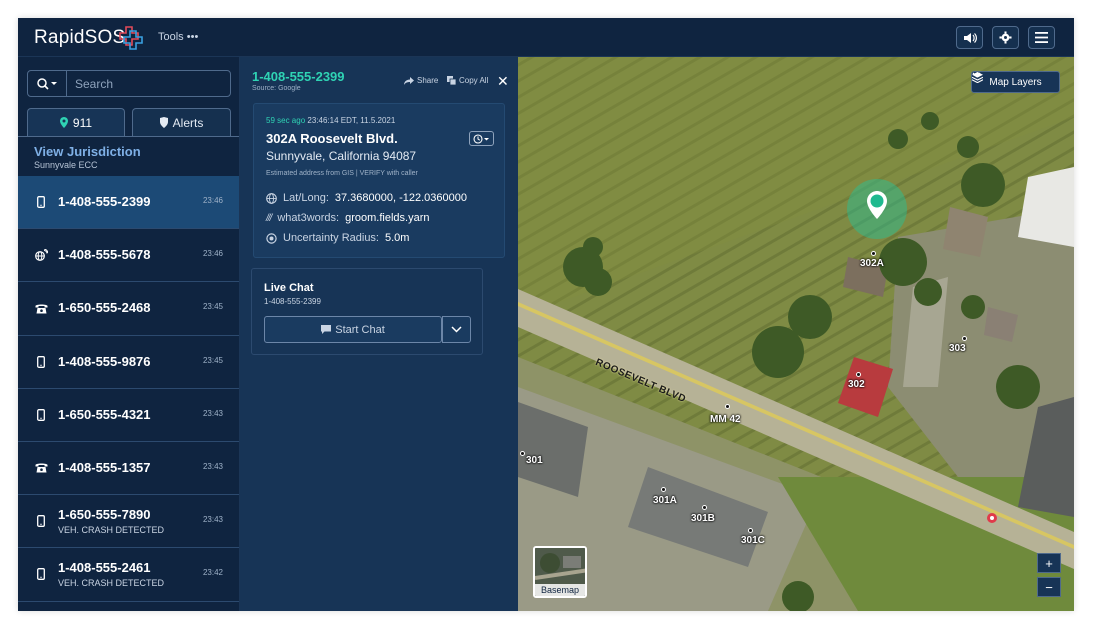 Image resolution: width=1100 pixels, height=637 pixels. Describe the element at coordinates (111, 530) in the screenshot. I see `call-alert-text: VEH. CRASH DETECTED` at that location.